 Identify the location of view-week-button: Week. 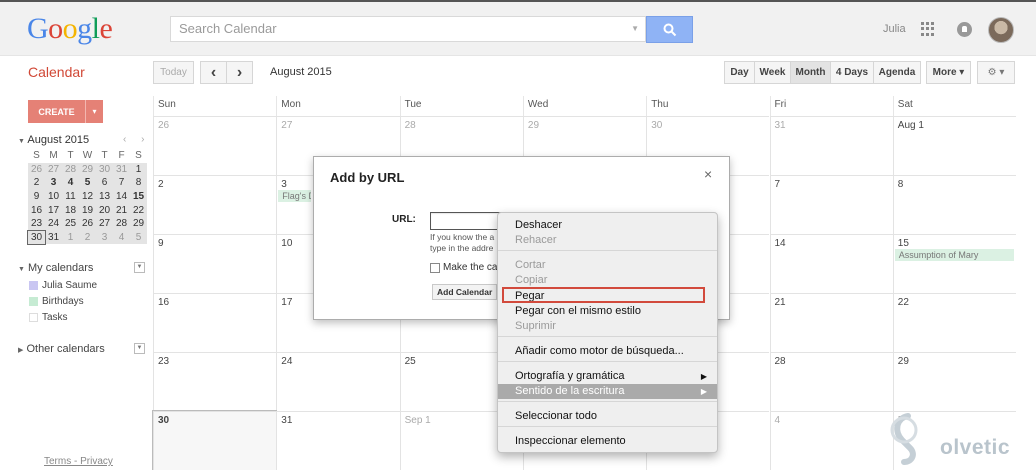
(772, 72).